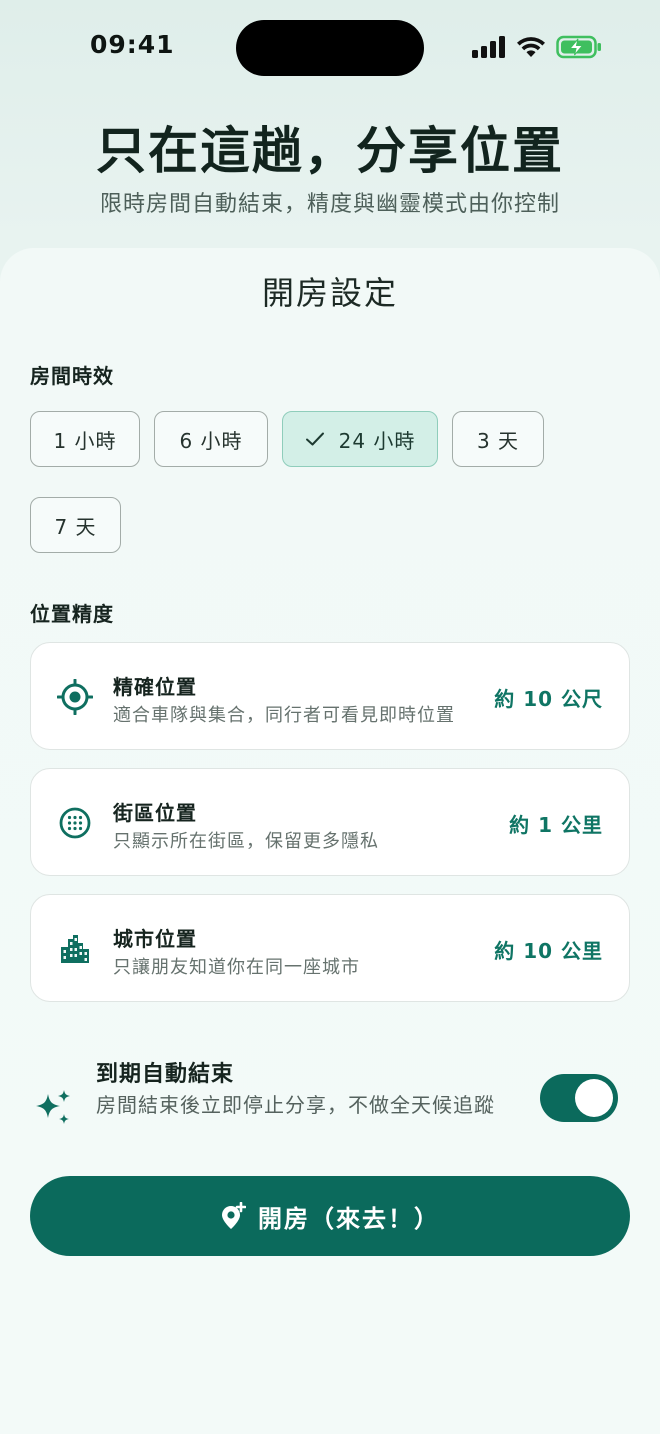  I want to click on auto-end-toggle, so click(579, 1098).